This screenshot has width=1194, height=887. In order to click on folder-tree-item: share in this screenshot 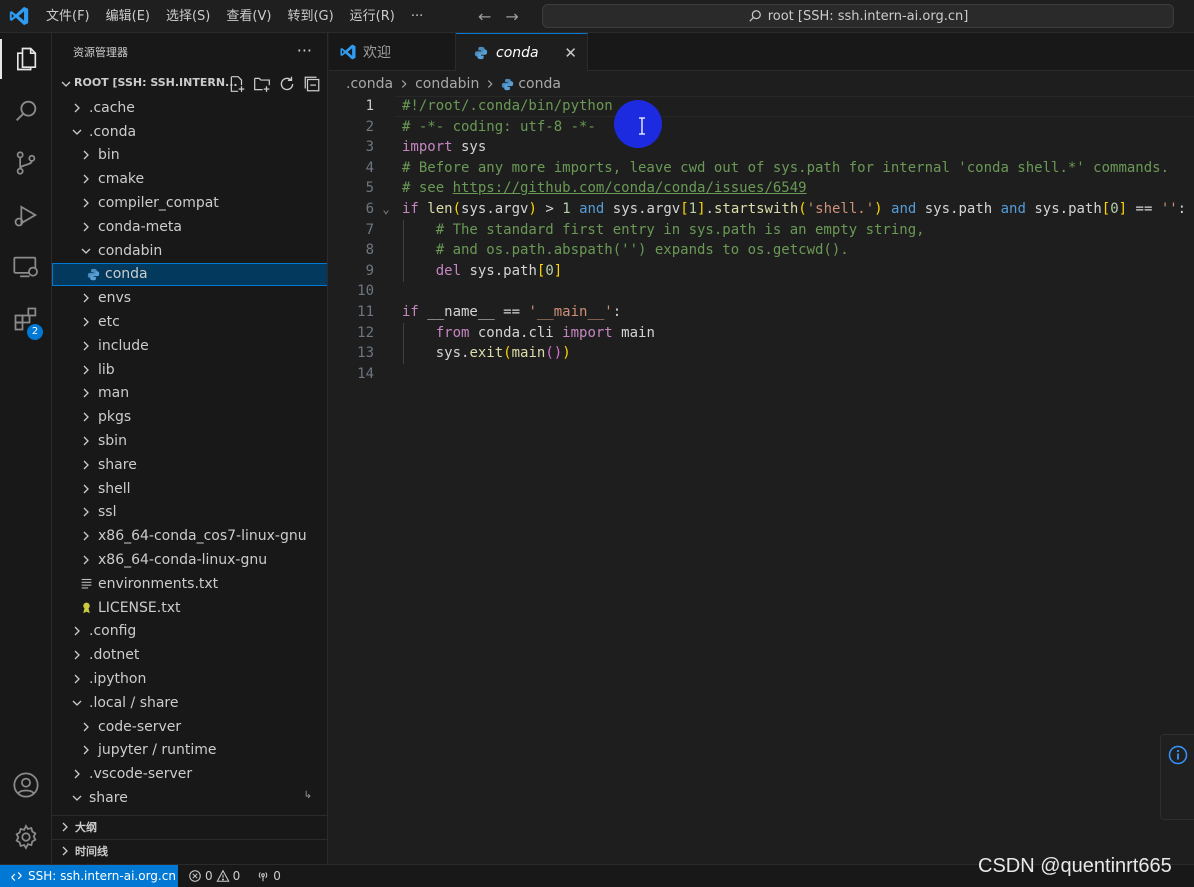, I will do `click(189, 465)`.